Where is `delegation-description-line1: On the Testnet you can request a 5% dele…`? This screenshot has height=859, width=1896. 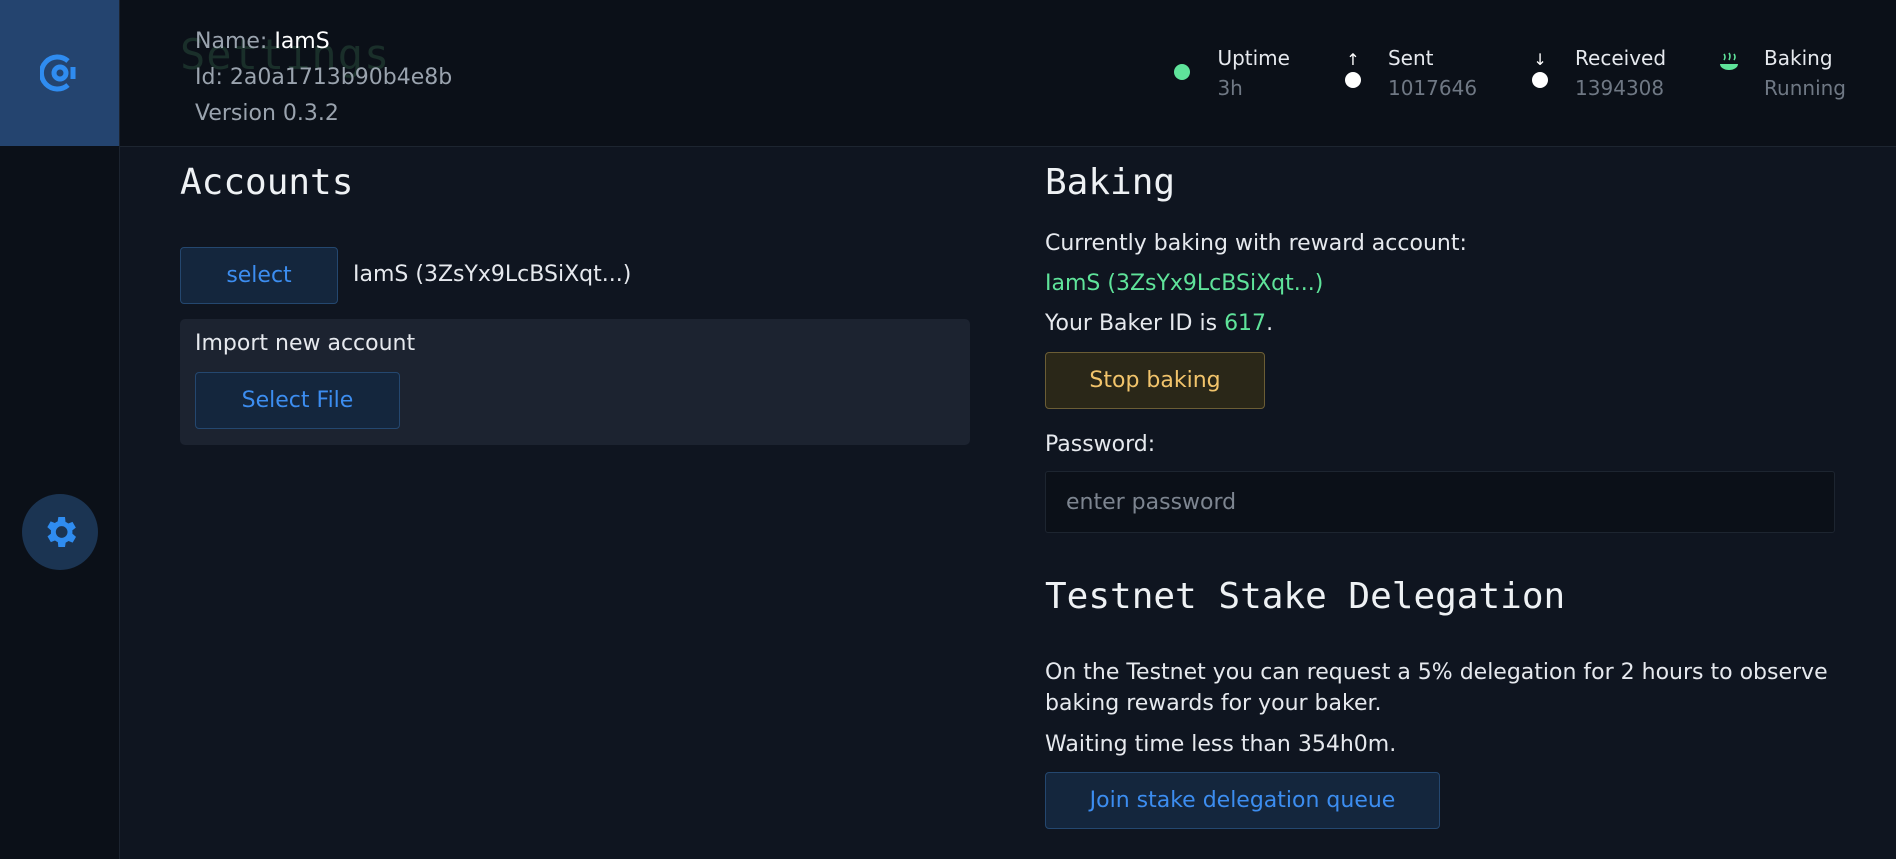 delegation-description-line1: On the Testnet you can request a 5% dele… is located at coordinates (1436, 672).